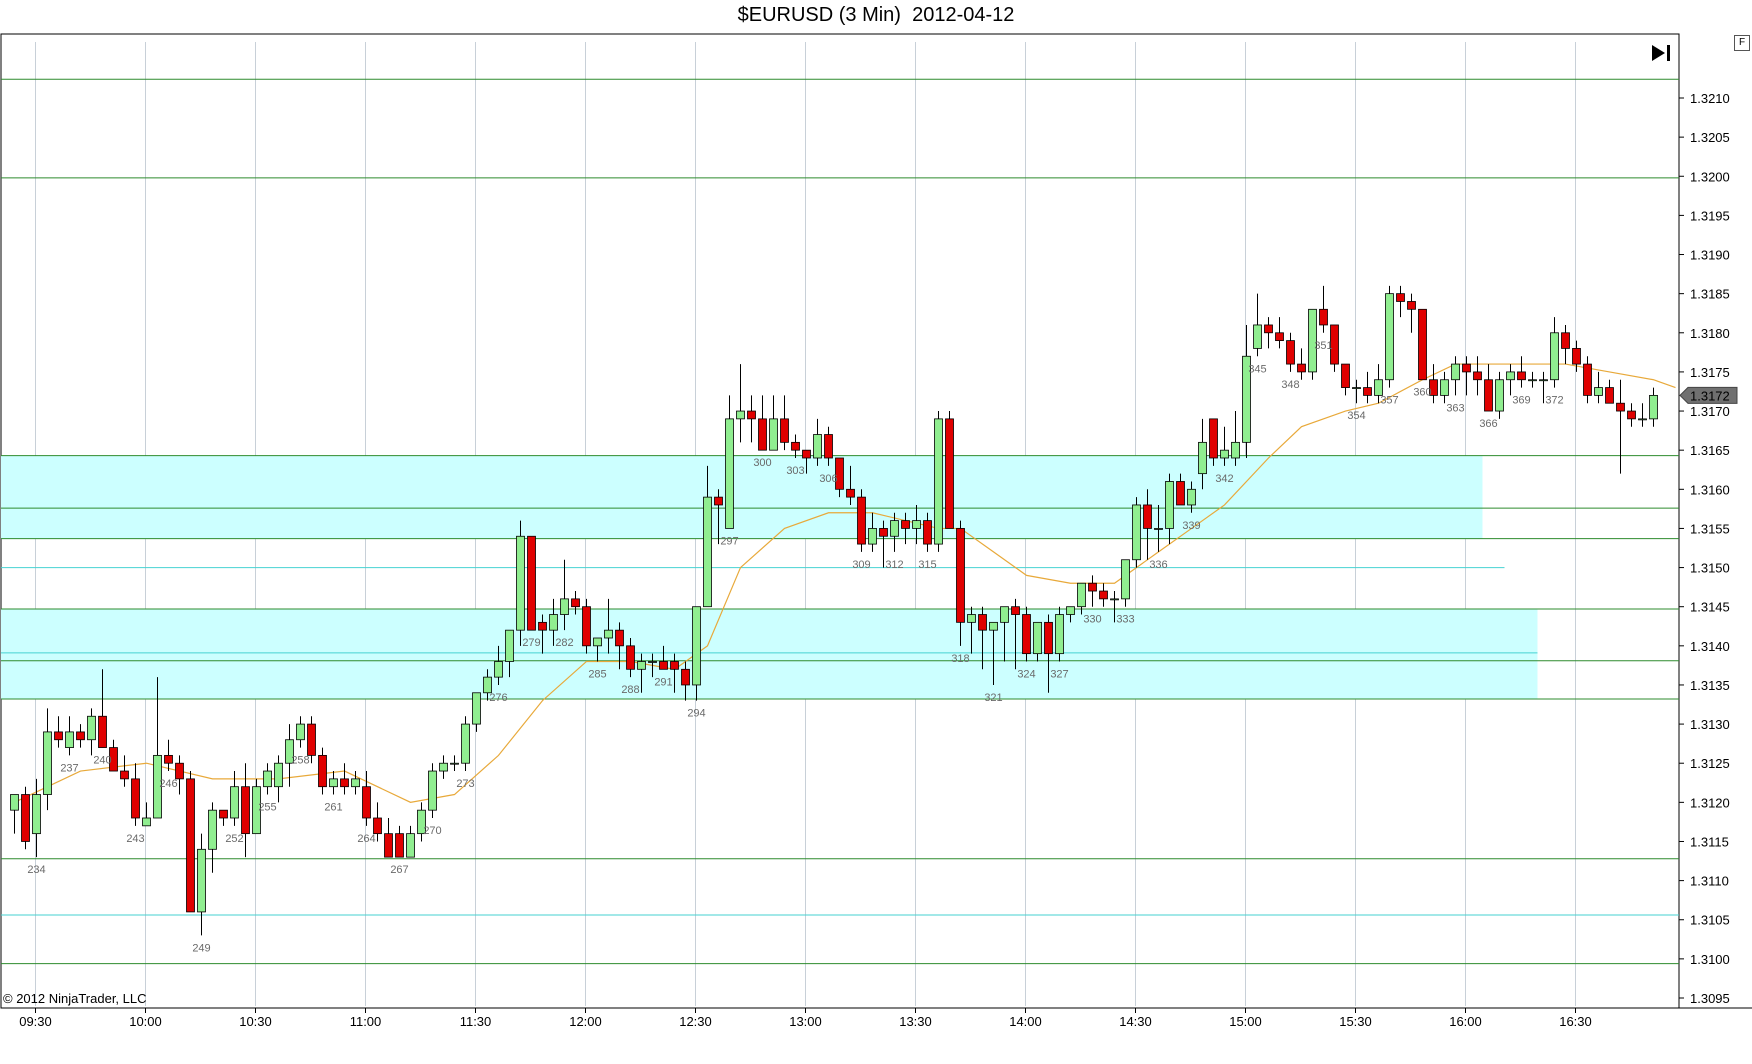 The width and height of the screenshot is (1752, 1064). Describe the element at coordinates (1710, 489) in the screenshot. I see `y-tick-label: 1.3160` at that location.